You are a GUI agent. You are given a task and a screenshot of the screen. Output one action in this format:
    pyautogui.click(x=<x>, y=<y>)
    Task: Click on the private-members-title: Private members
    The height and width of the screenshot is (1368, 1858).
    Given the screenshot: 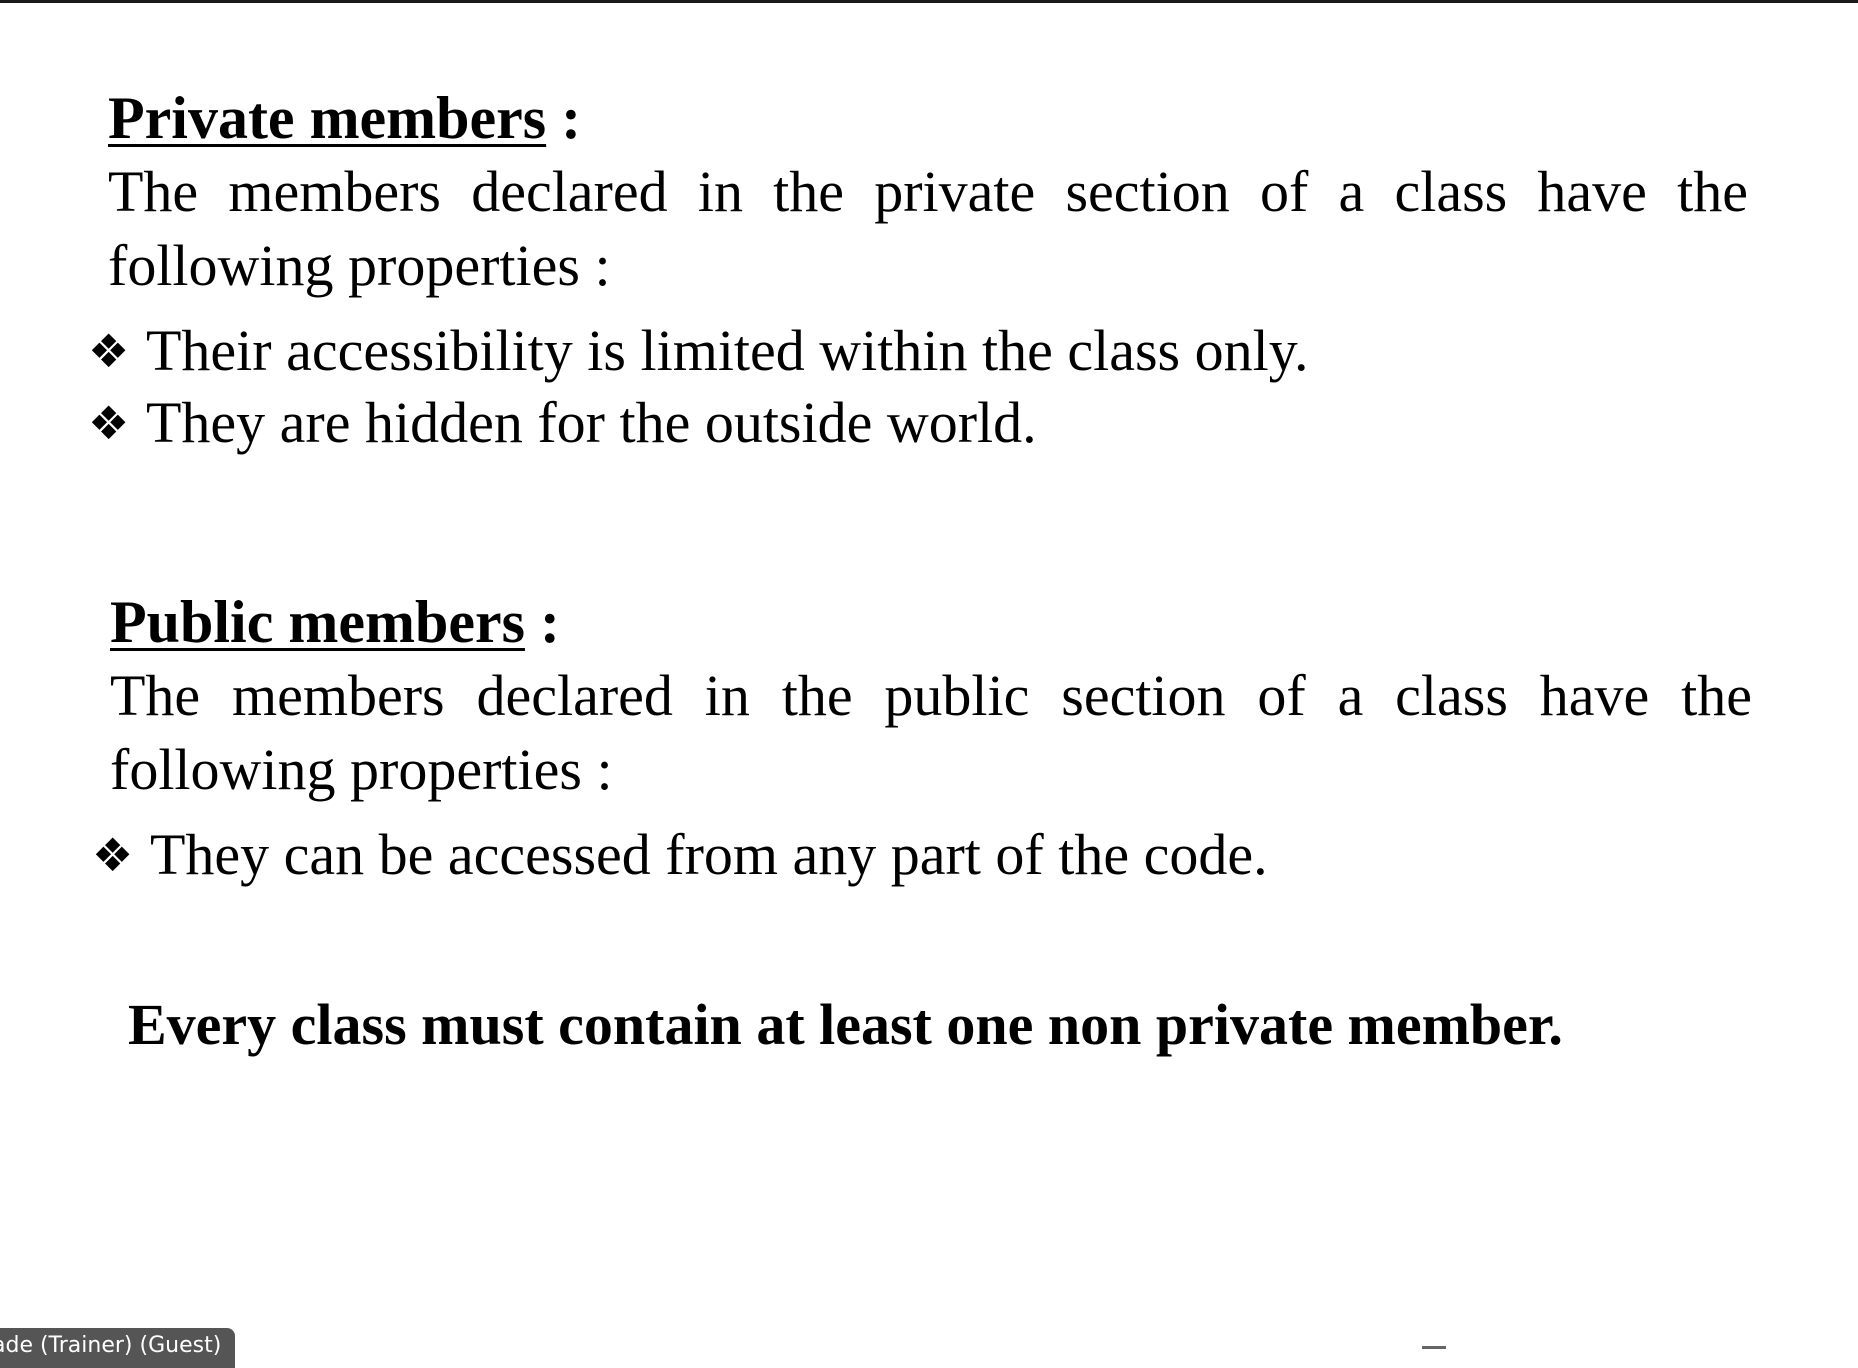 What is the action you would take?
    pyautogui.click(x=327, y=118)
    